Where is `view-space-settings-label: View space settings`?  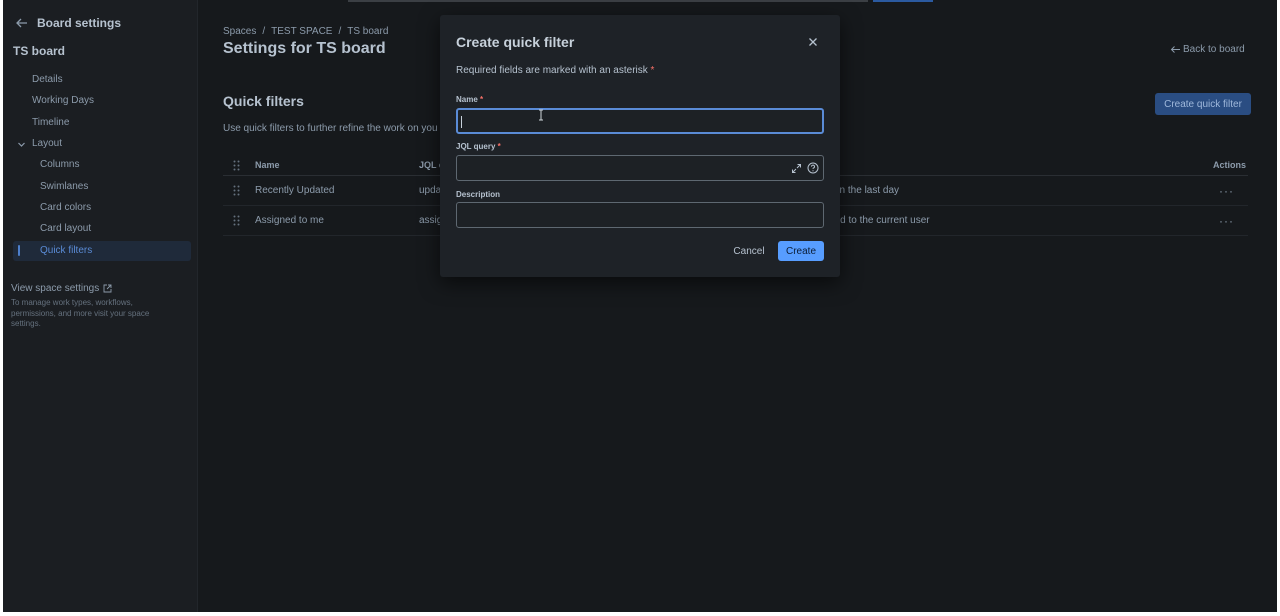
view-space-settings-label: View space settings is located at coordinates (55, 288).